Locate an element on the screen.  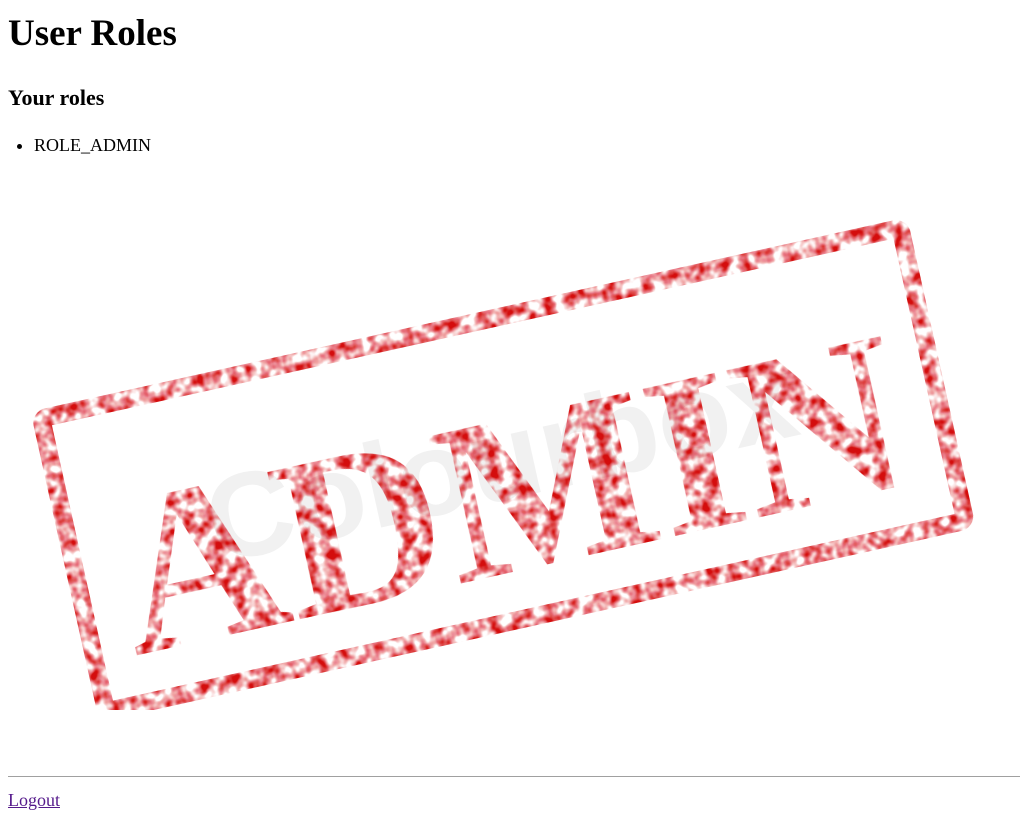
role-item: ROLE_ADMIN is located at coordinates (92, 145).